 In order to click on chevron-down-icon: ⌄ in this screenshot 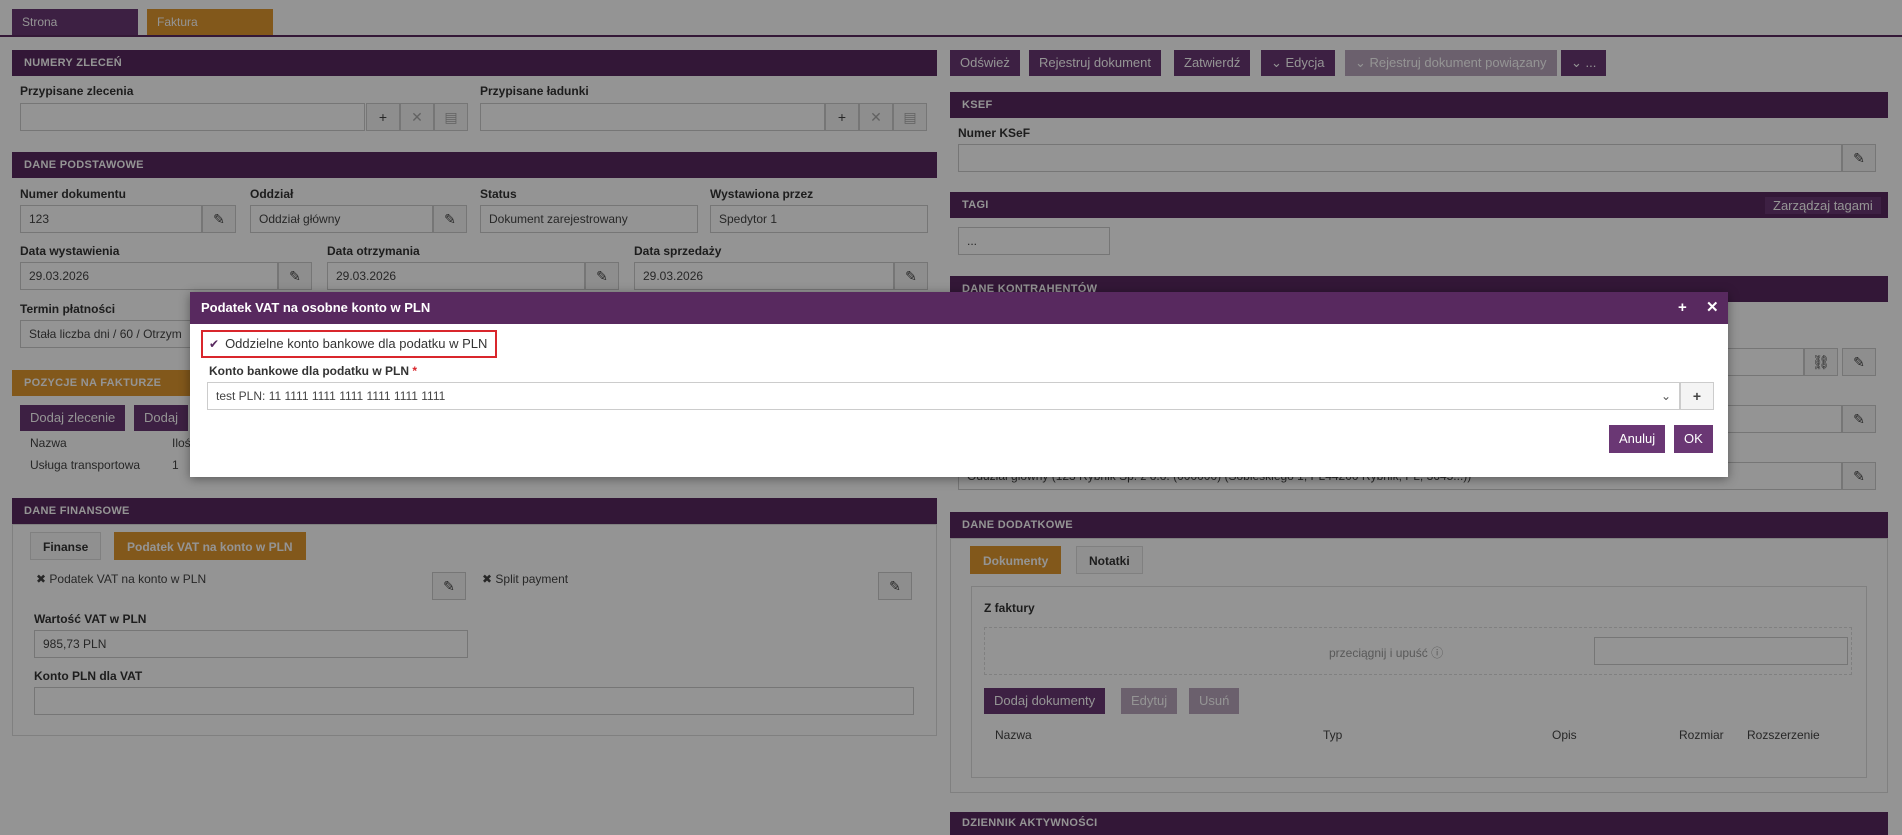, I will do `click(1665, 396)`.